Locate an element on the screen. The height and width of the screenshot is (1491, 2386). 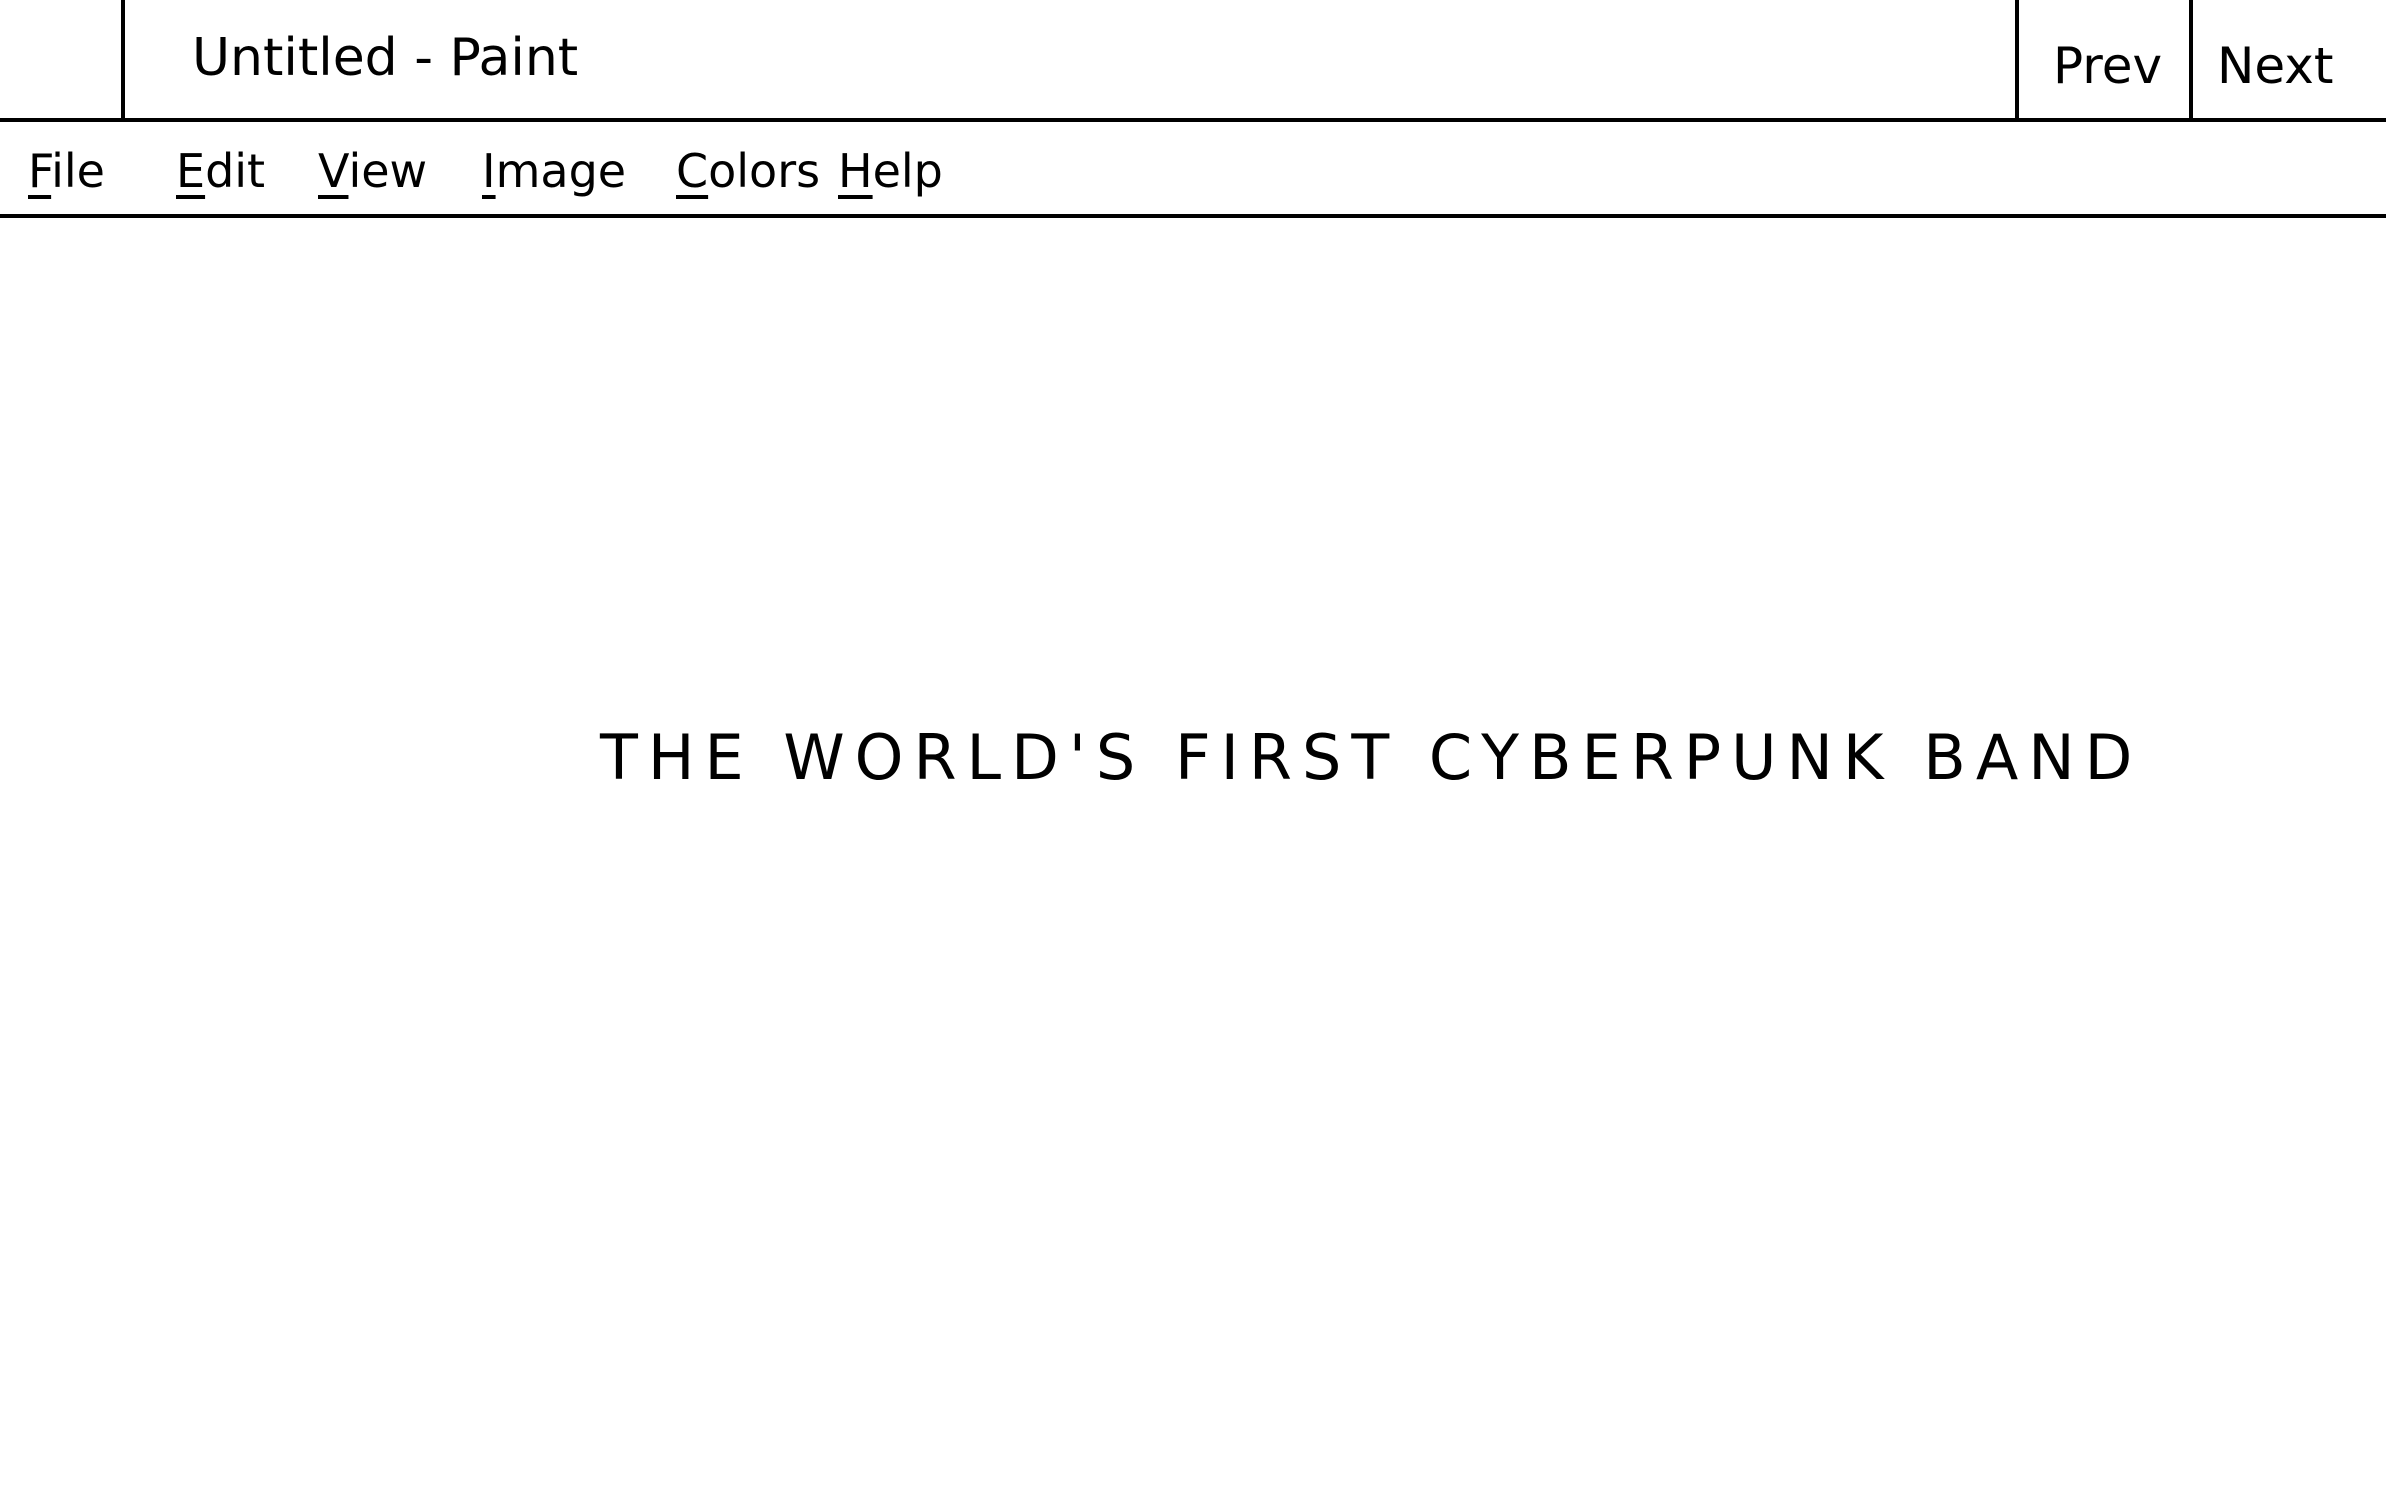
title-bar: Untitled - Paint Prev Next is located at coordinates (1193, 61).